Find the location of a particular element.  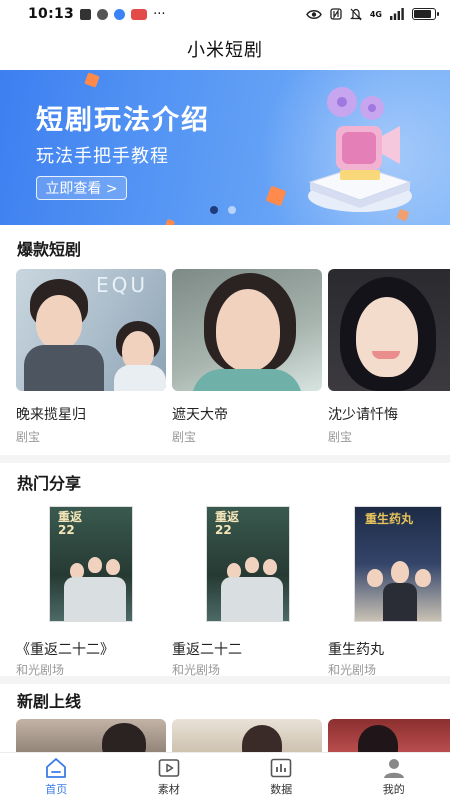

battery-icon is located at coordinates (425, 14).